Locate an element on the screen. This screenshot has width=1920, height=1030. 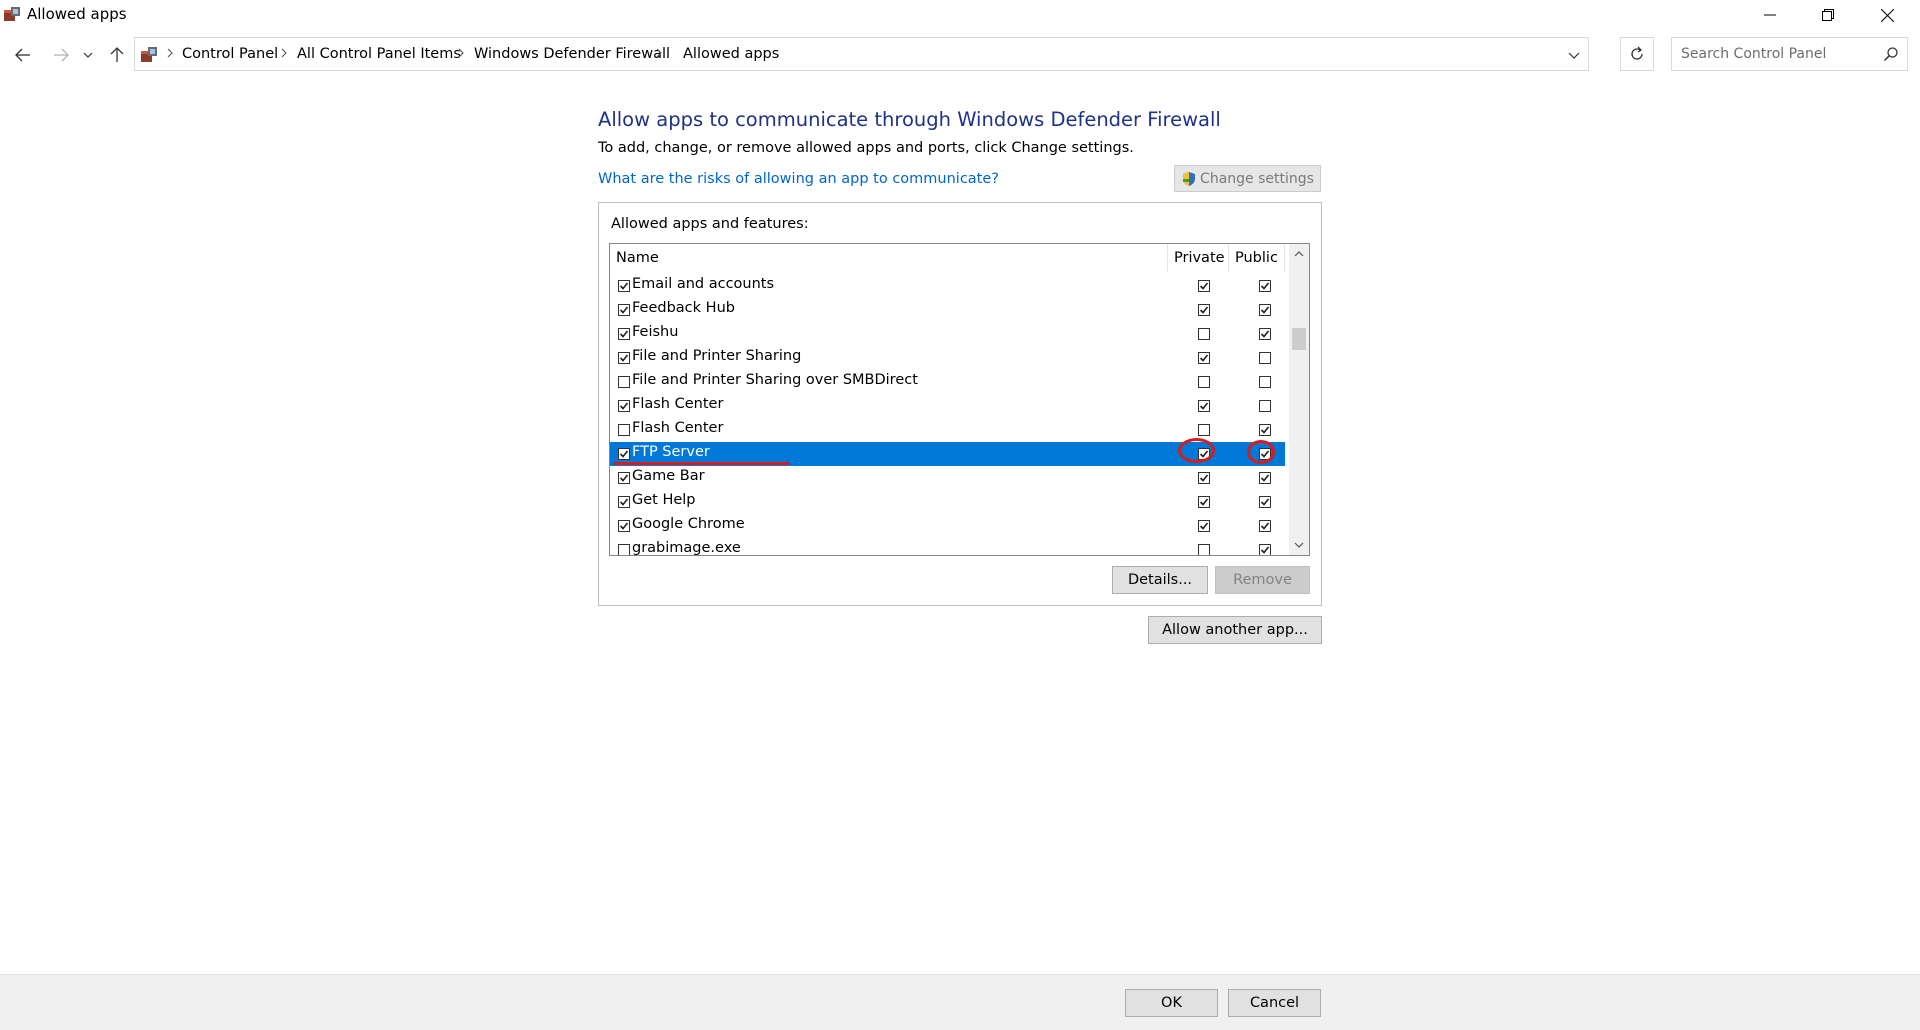
arrow-left-icon is located at coordinates (22, 55).